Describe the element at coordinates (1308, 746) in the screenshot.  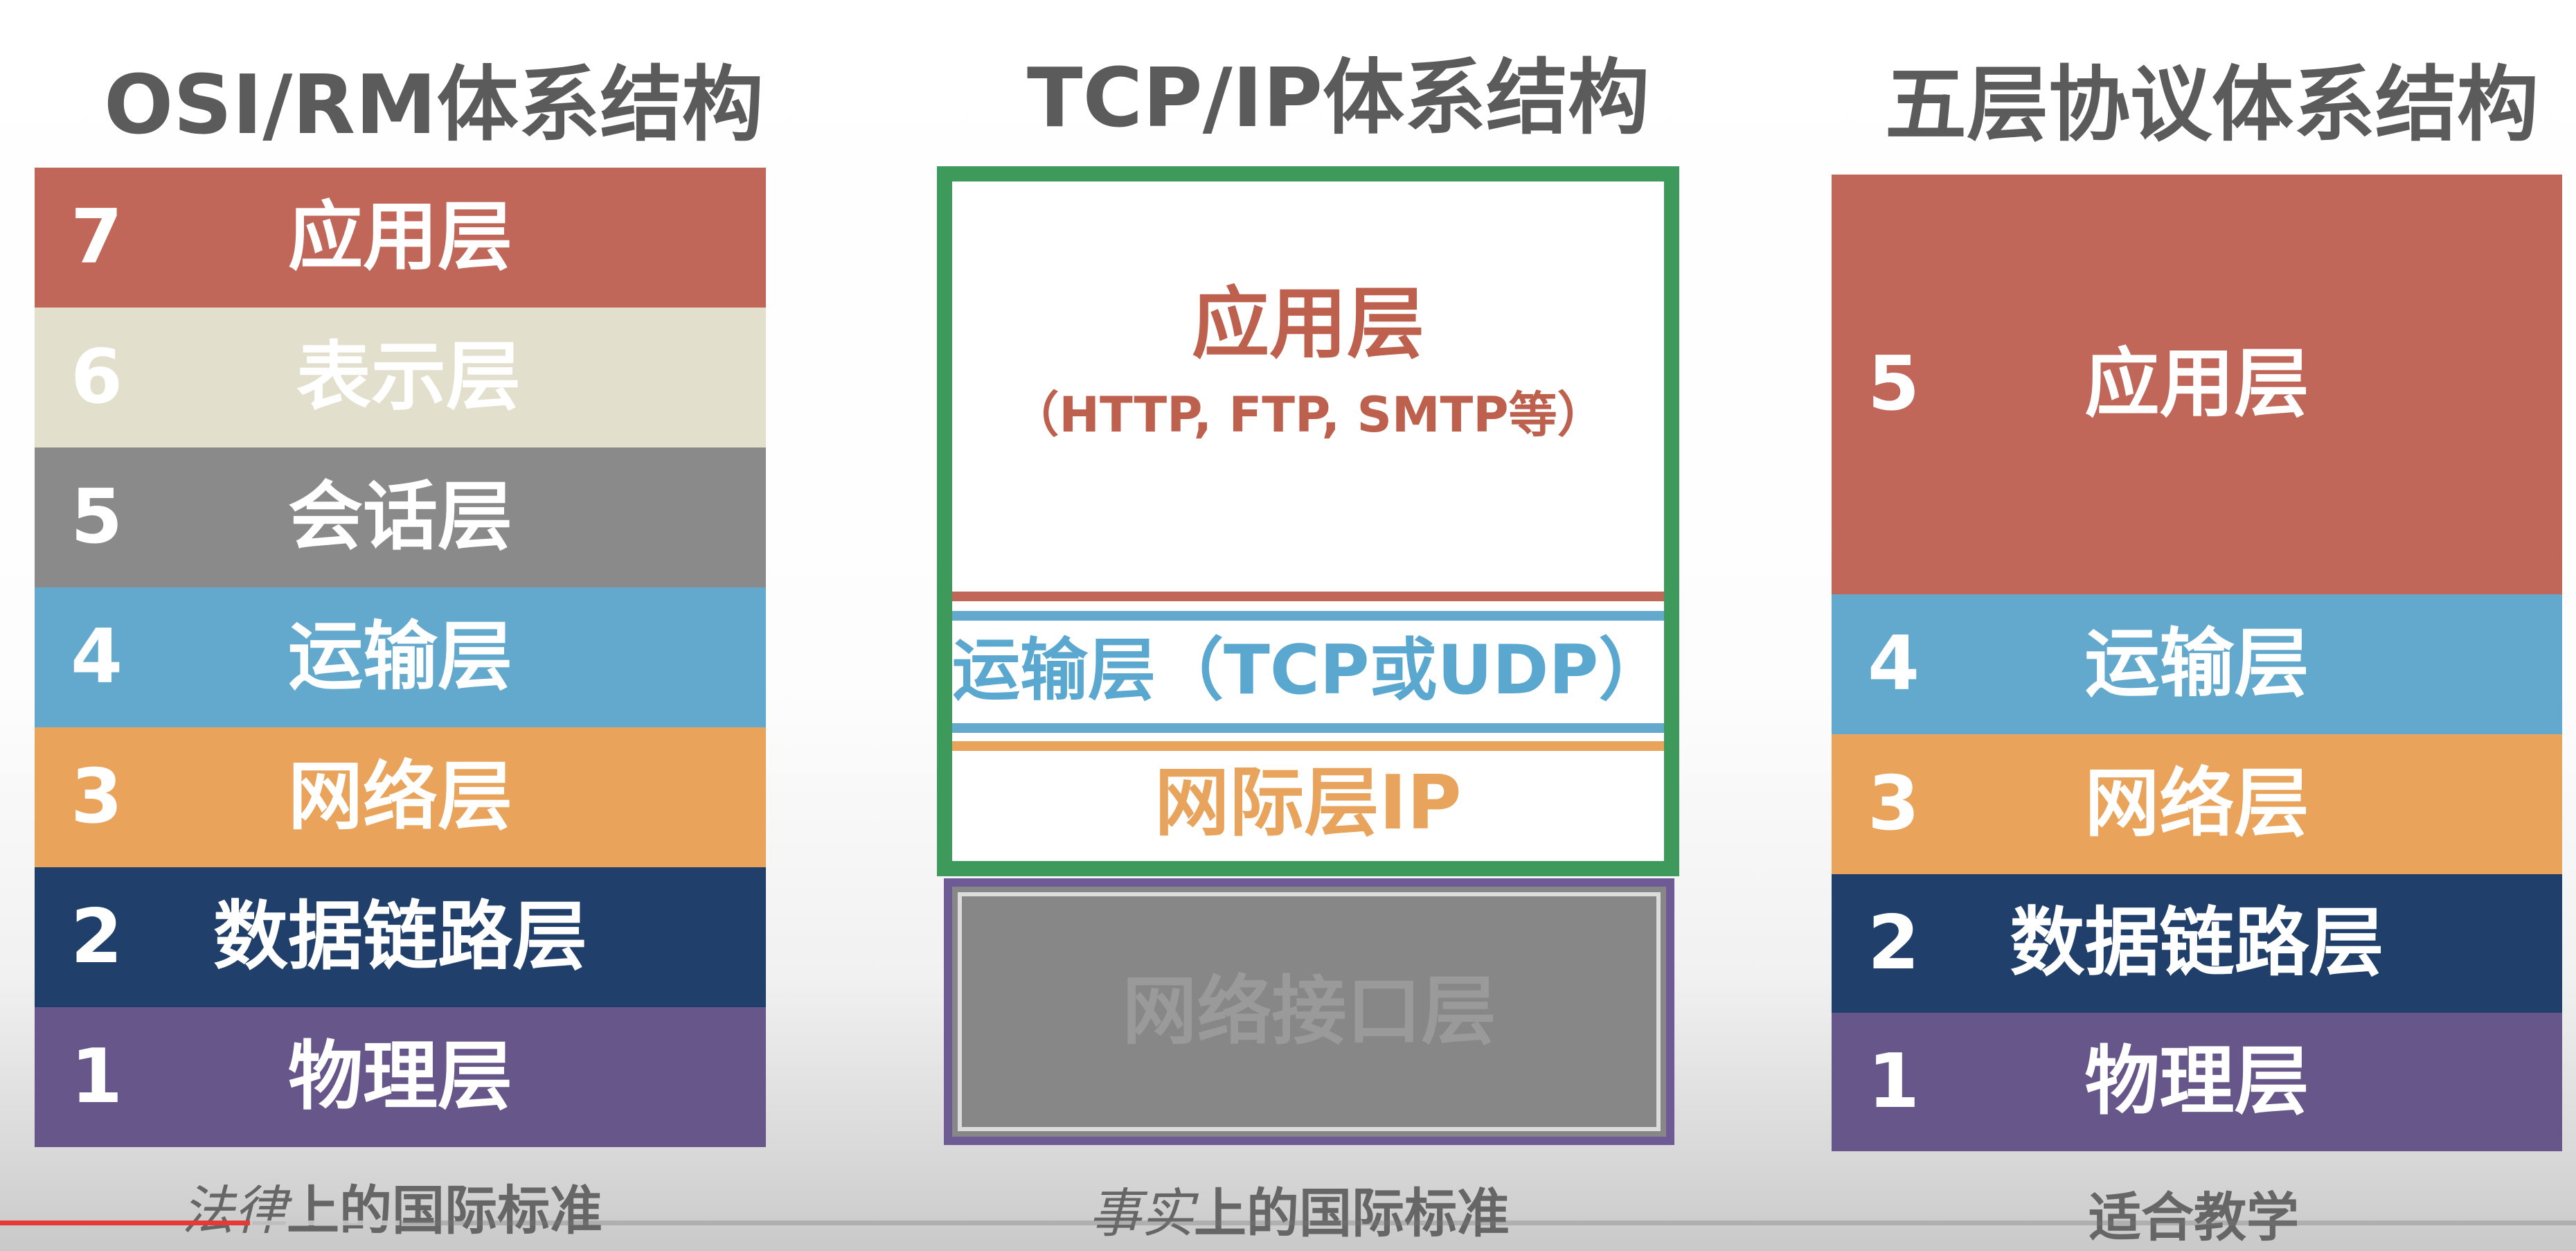
I see `internet-top-line` at that location.